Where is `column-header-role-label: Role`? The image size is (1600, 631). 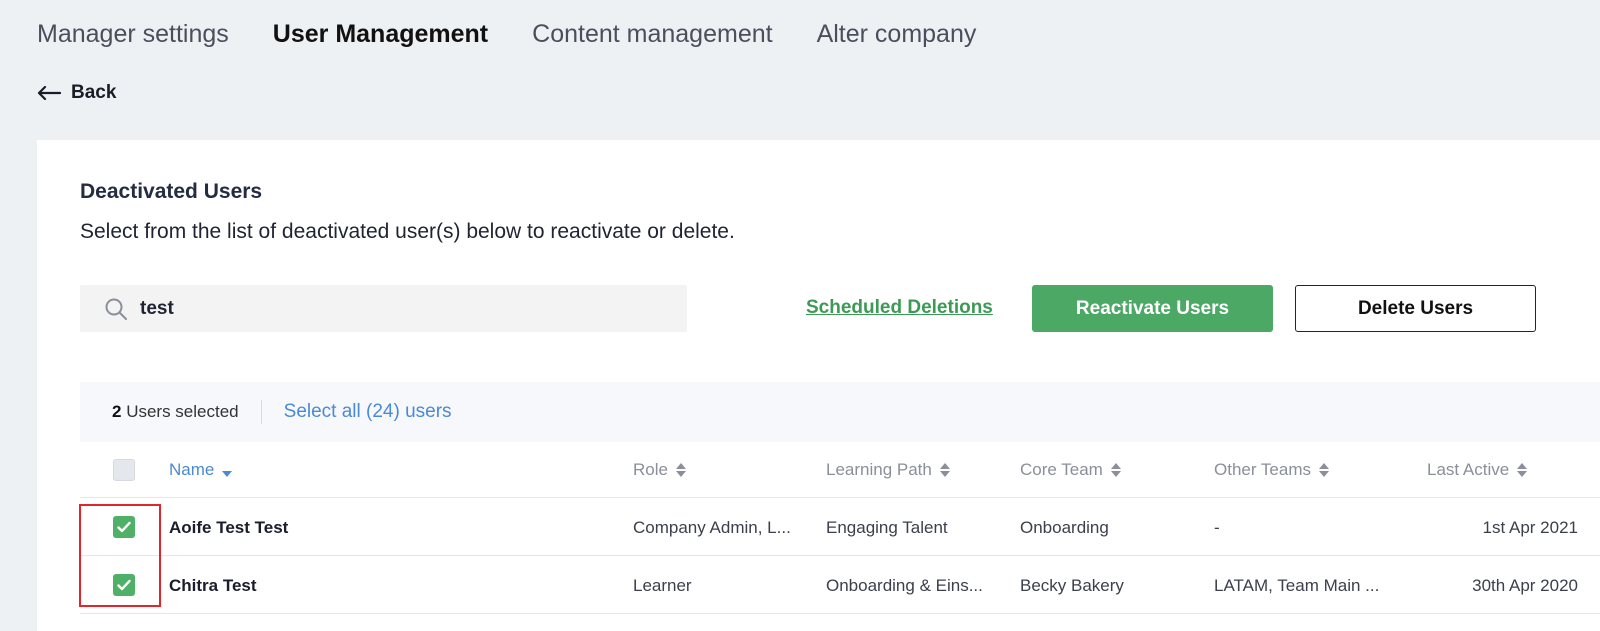
column-header-role-label: Role is located at coordinates (650, 469).